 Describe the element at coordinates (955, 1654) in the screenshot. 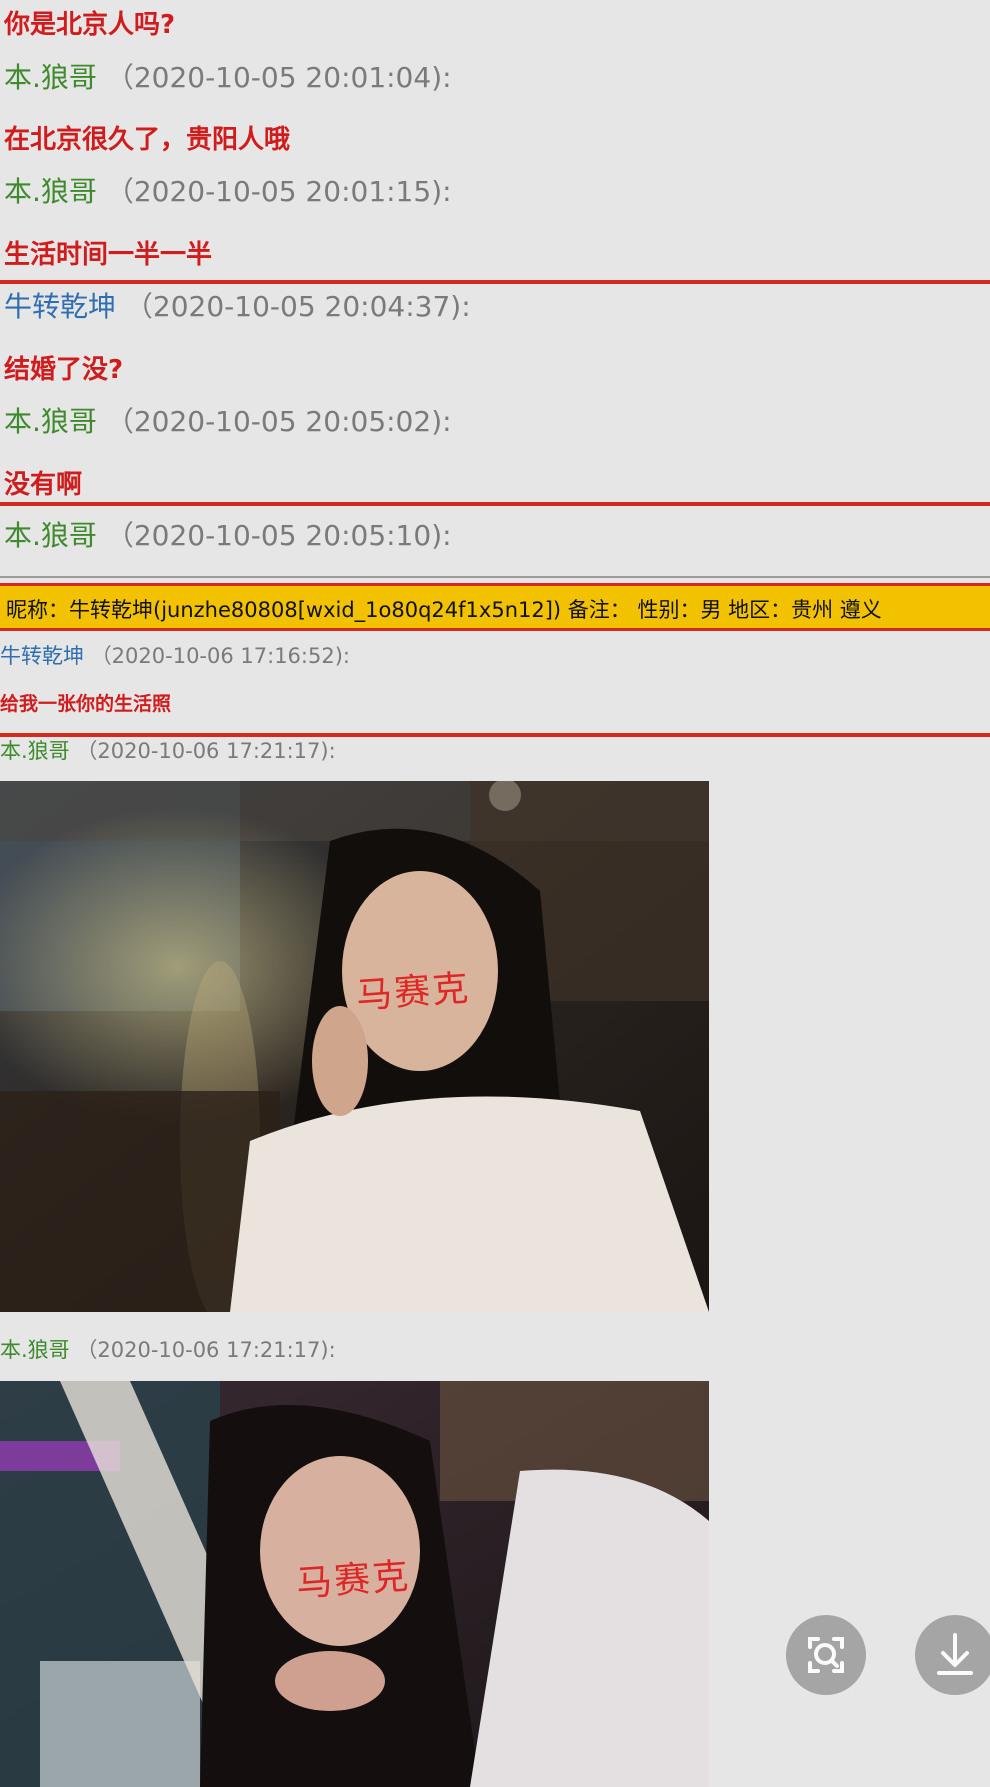

I see `download-icon` at that location.